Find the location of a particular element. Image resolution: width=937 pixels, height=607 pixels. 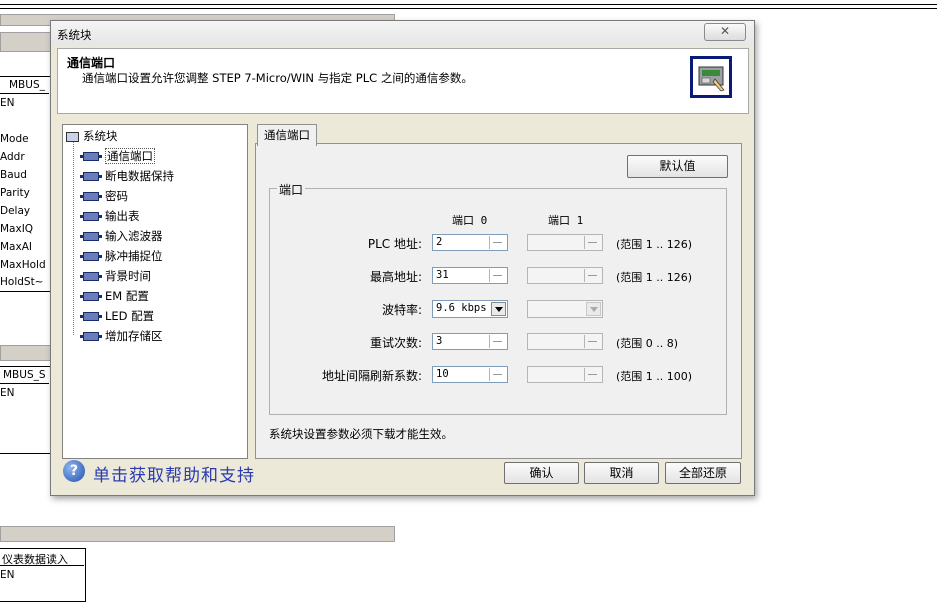

field-value: 31 is located at coordinates (442, 275).